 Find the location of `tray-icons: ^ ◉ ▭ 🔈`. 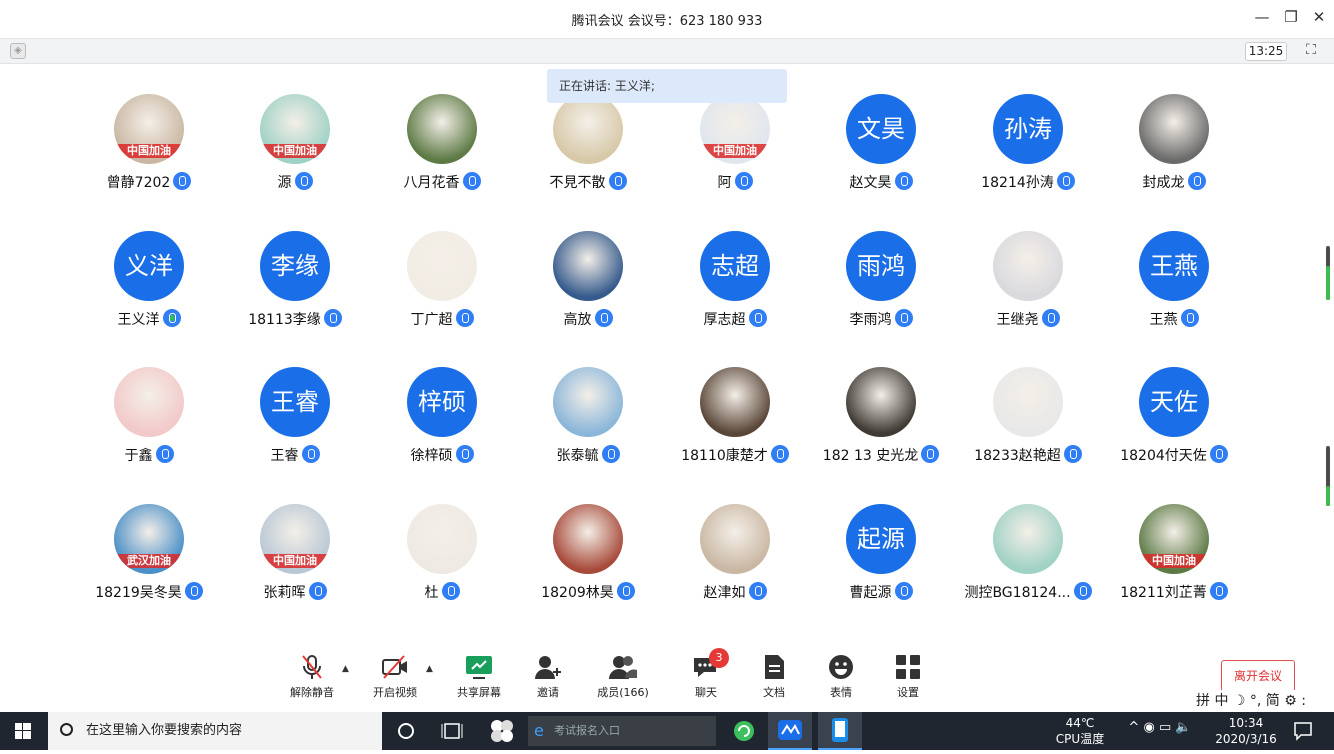

tray-icons: ^ ◉ ▭ 🔈 is located at coordinates (1160, 728).